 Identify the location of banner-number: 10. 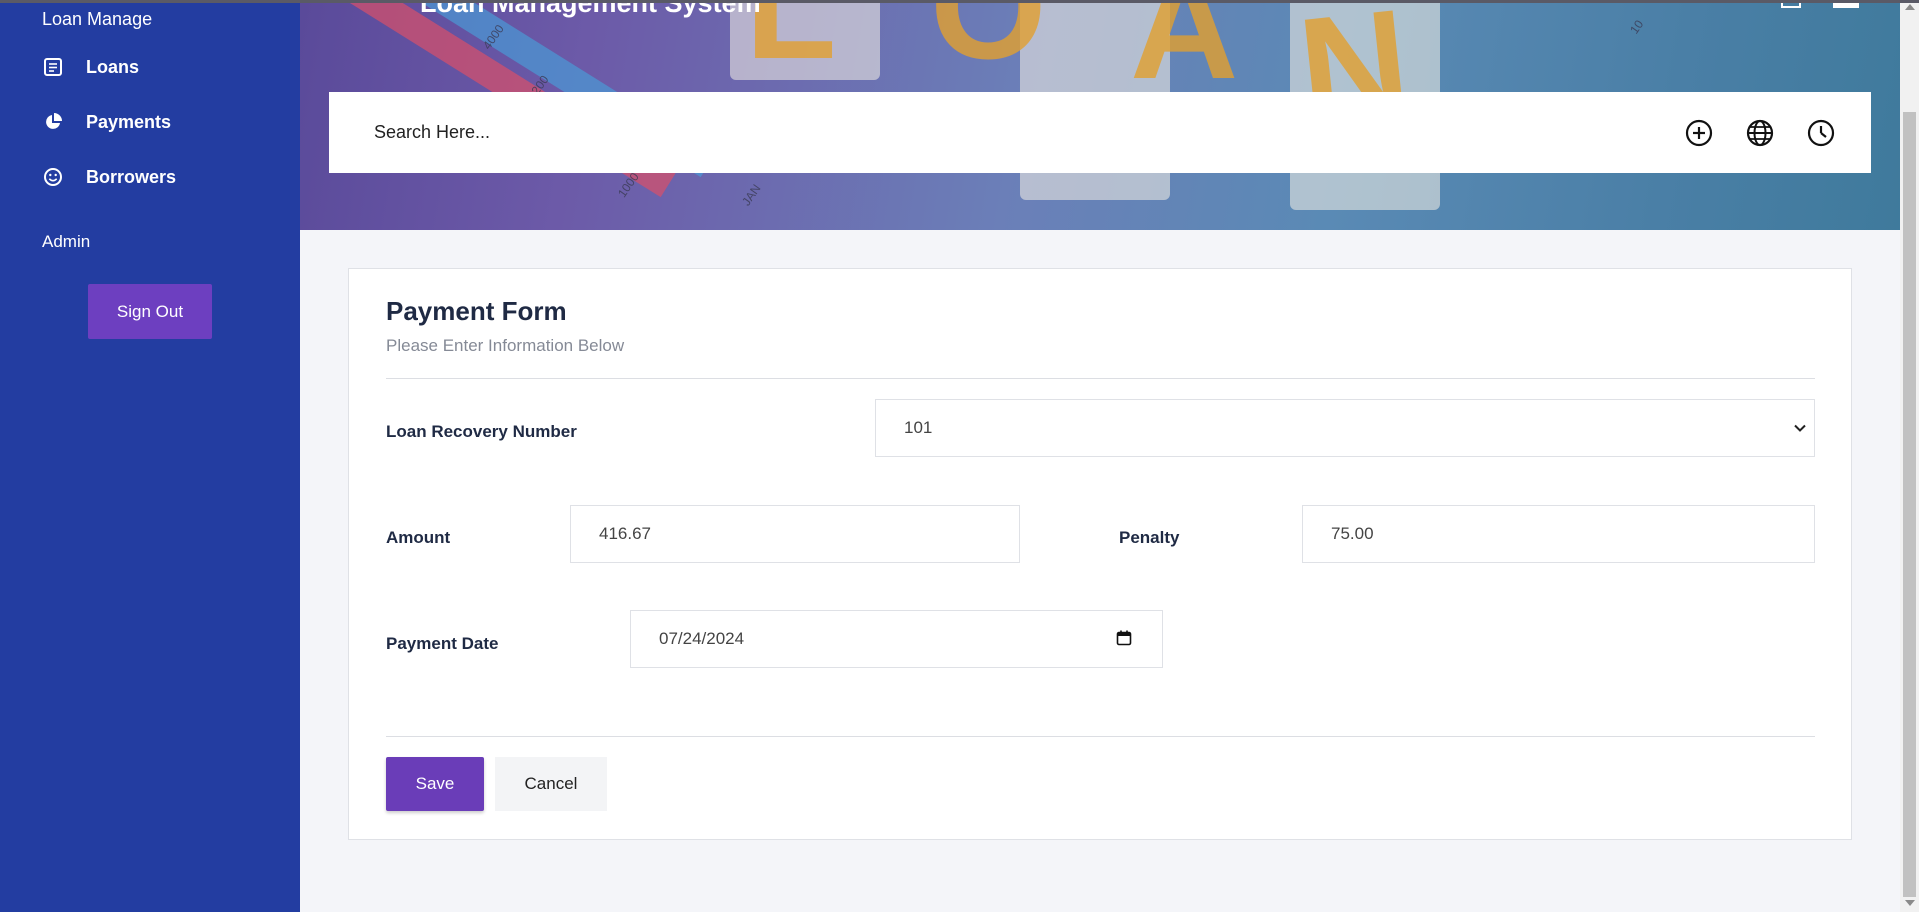
(1637, 27).